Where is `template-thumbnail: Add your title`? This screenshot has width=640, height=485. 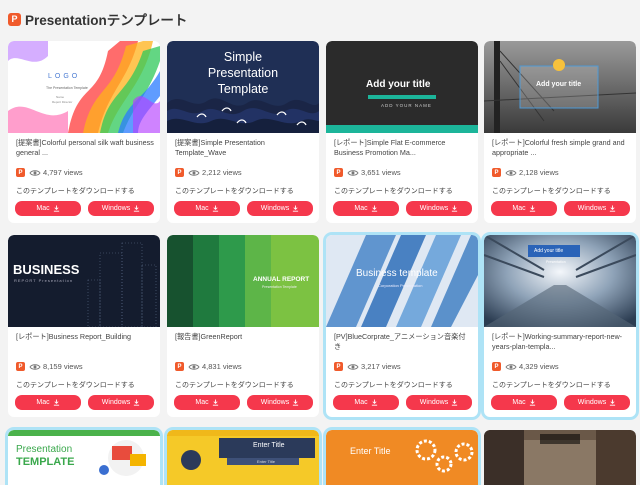 template-thumbnail: Add your title is located at coordinates (560, 87).